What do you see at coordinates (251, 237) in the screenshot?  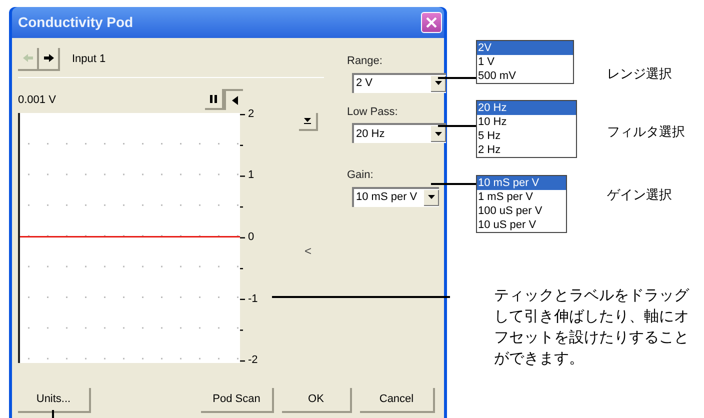 I see `axis-label: 0` at bounding box center [251, 237].